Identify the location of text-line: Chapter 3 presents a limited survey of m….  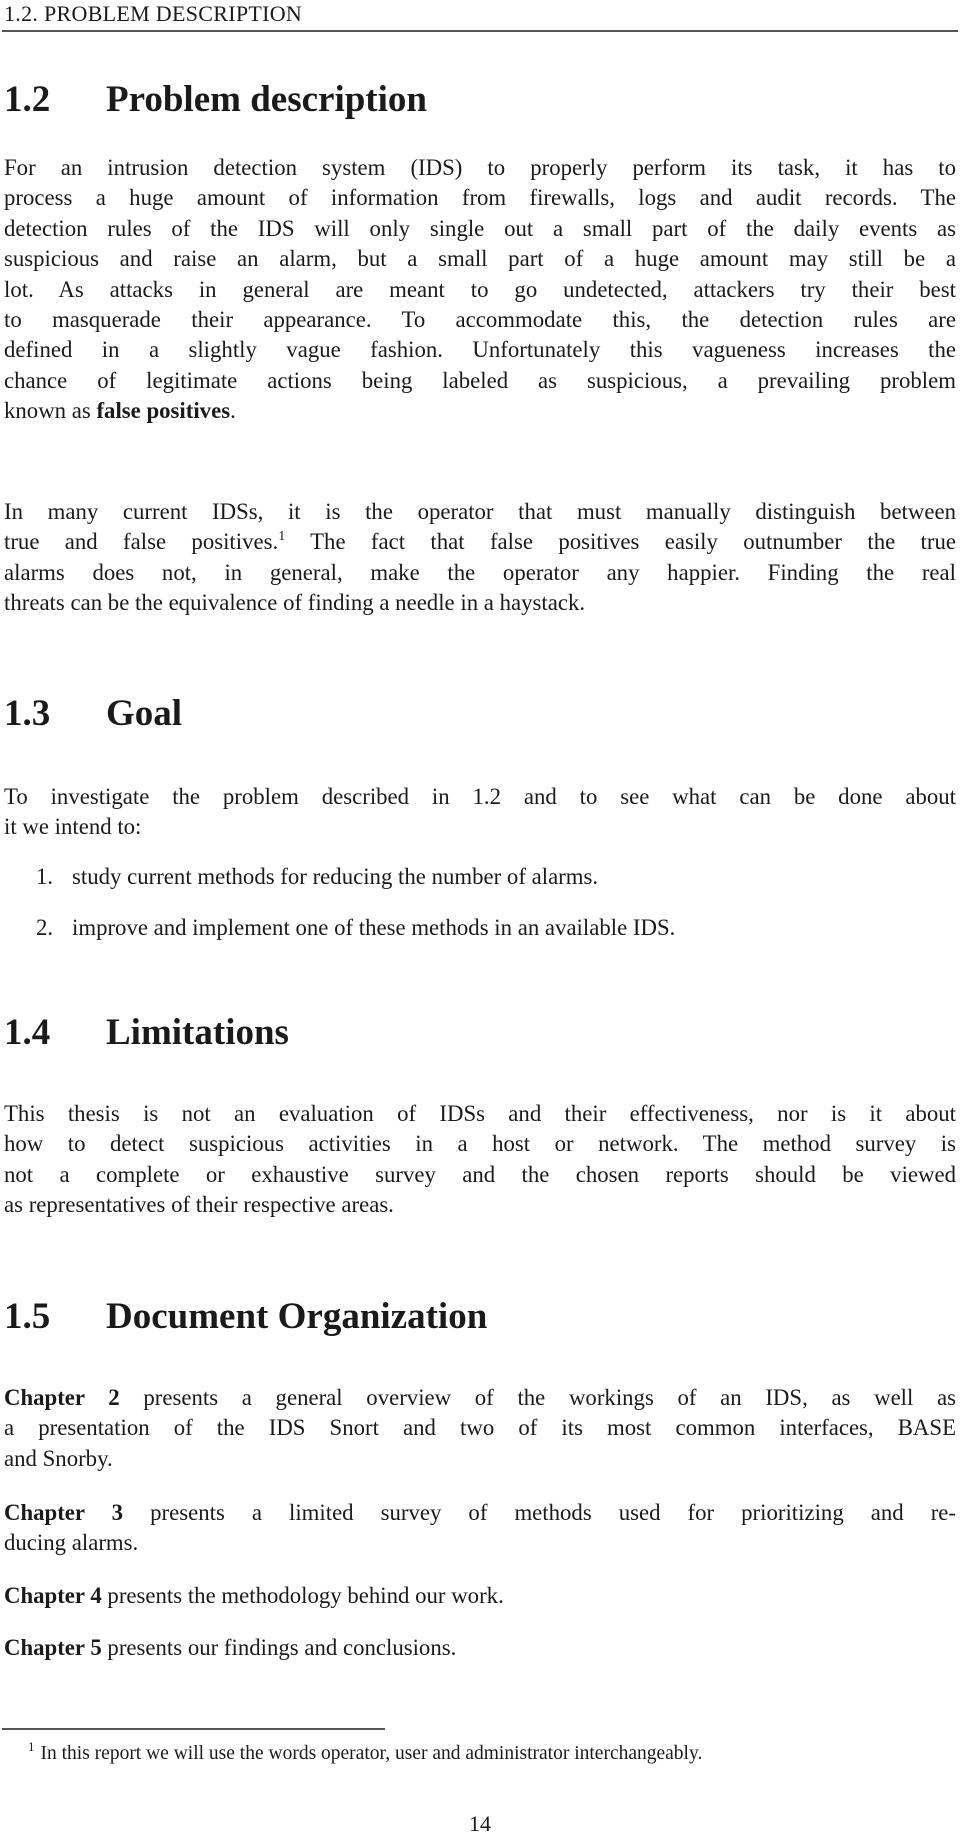
(480, 1513).